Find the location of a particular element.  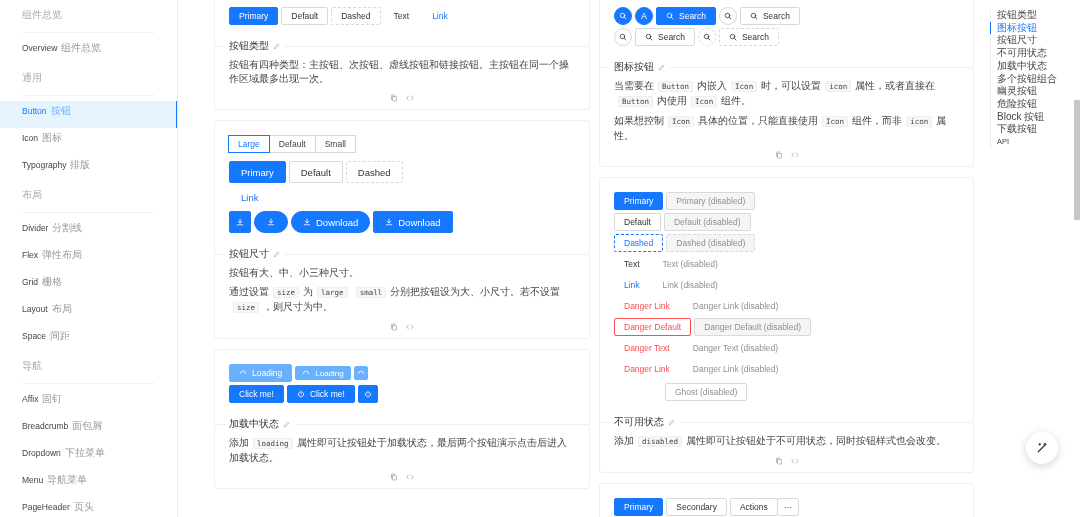

wand-icon is located at coordinates (1042, 448).